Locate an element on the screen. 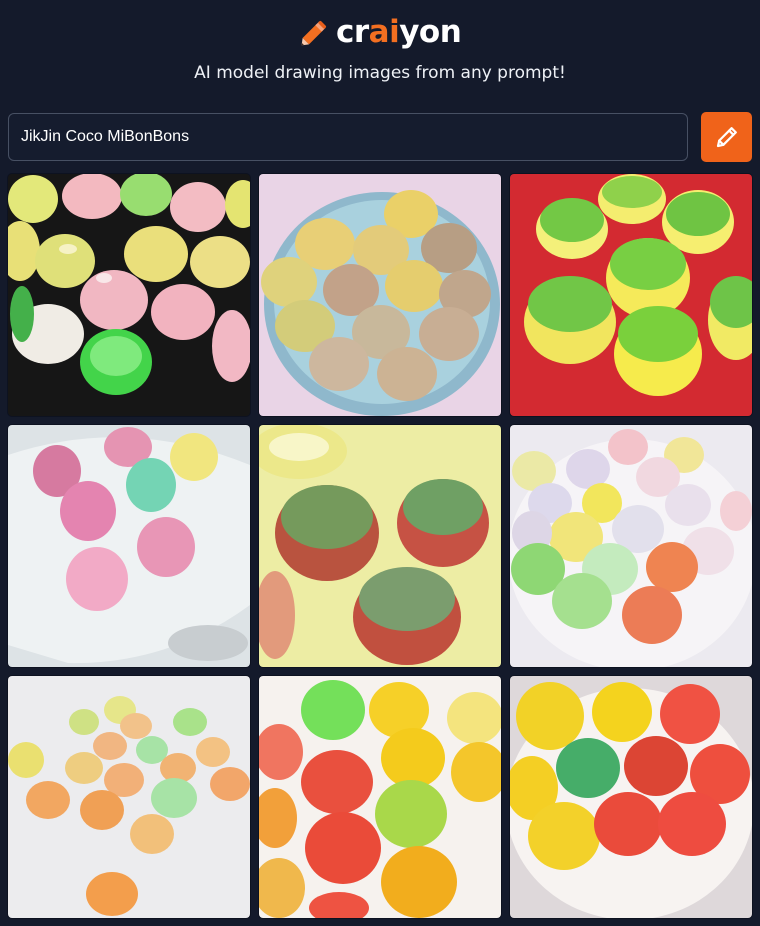 Image resolution: width=760 pixels, height=926 pixels. draw-button is located at coordinates (726, 137).